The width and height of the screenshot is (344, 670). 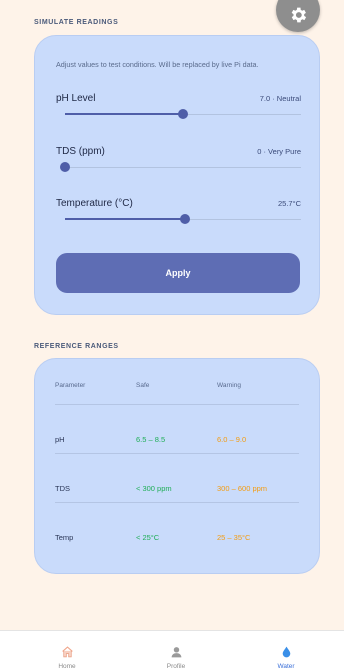 I want to click on temperature-slider-thumb, so click(x=185, y=219).